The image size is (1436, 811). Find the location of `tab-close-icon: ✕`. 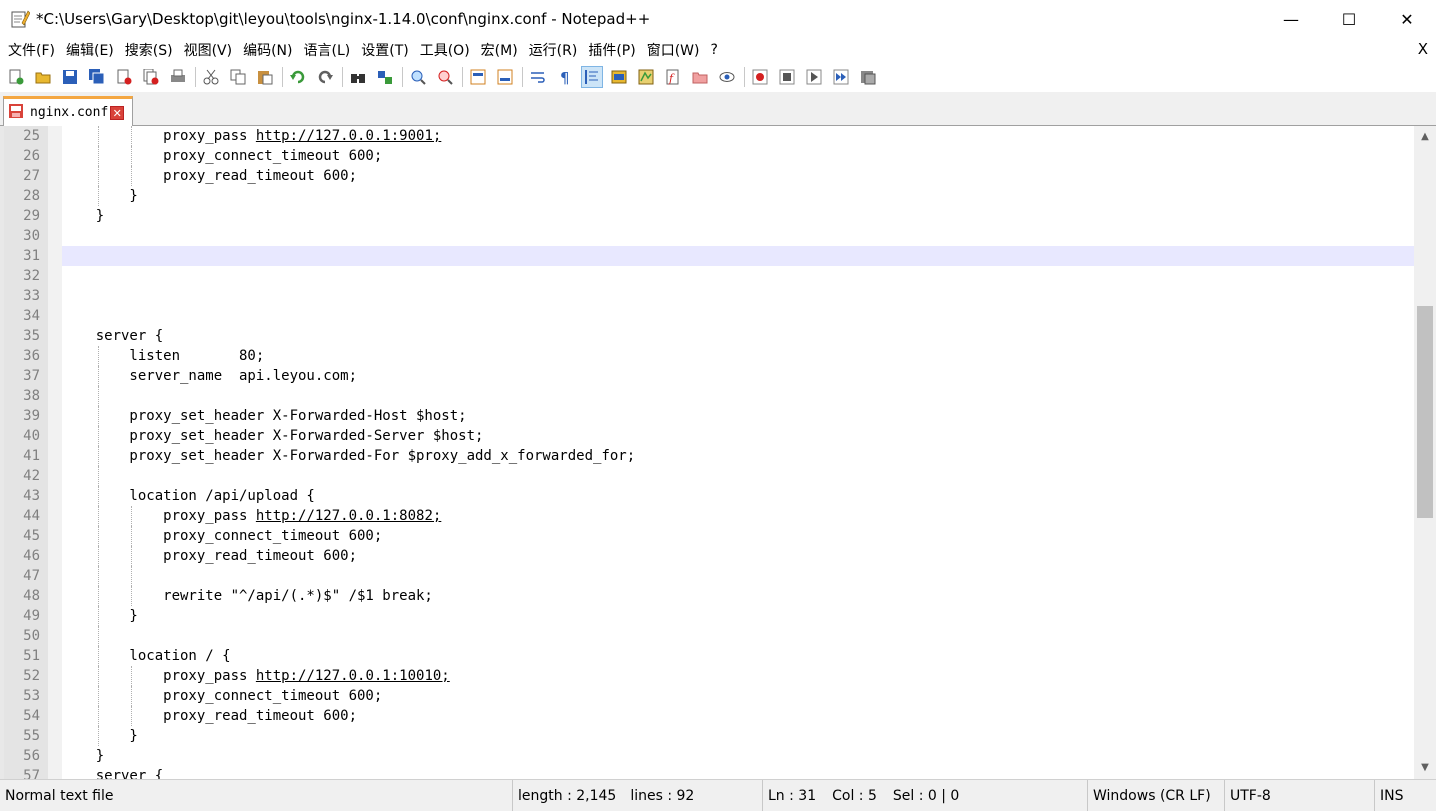

tab-close-icon: ✕ is located at coordinates (117, 112).